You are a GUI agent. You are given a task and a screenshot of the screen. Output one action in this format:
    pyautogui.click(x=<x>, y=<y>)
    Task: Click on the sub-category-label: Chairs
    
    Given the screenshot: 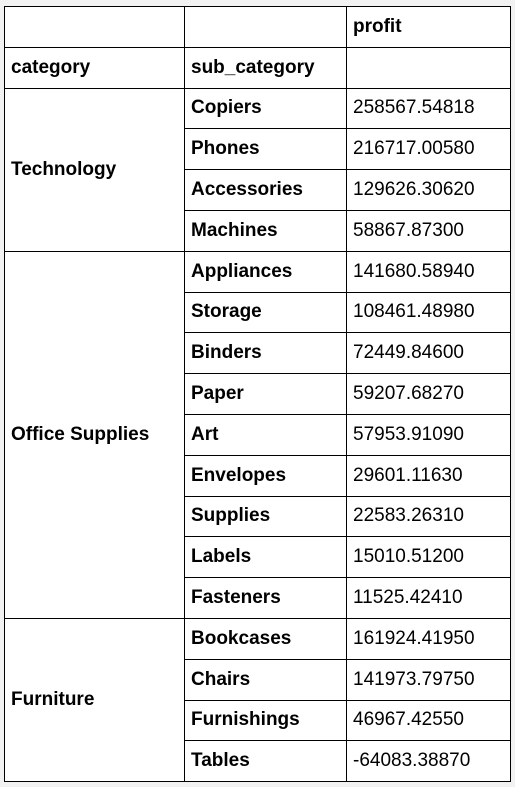 What is the action you would take?
    pyautogui.click(x=265, y=679)
    